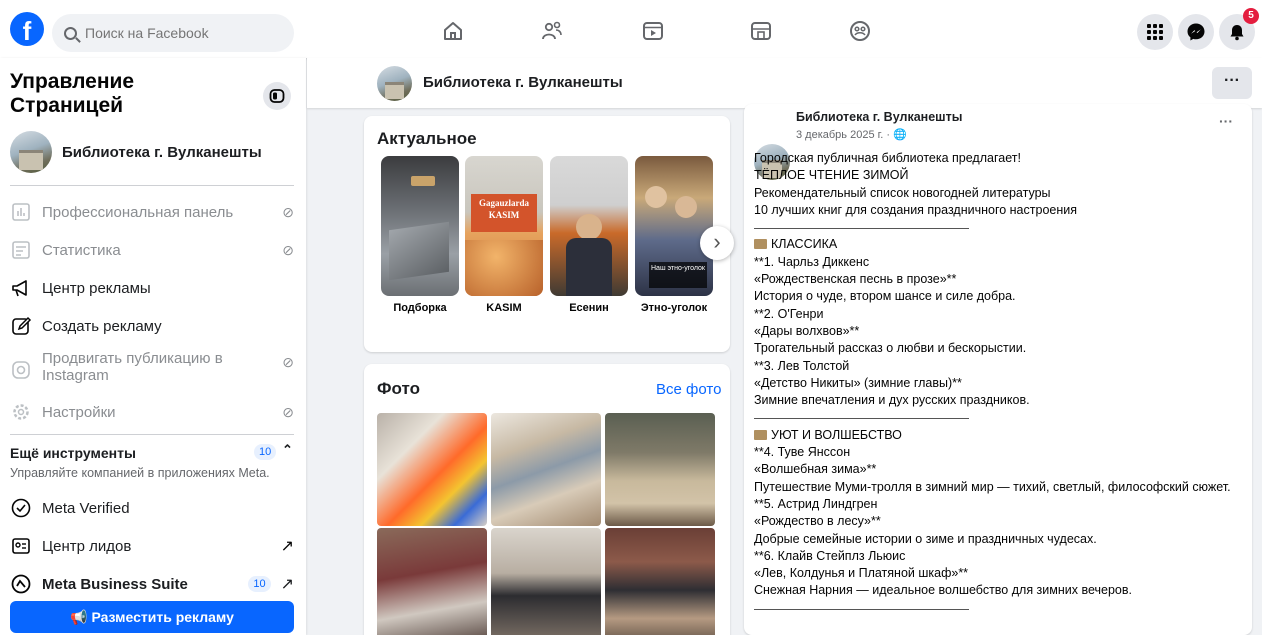  Describe the element at coordinates (860, 31) in the screenshot. I see `groups-icon` at that location.